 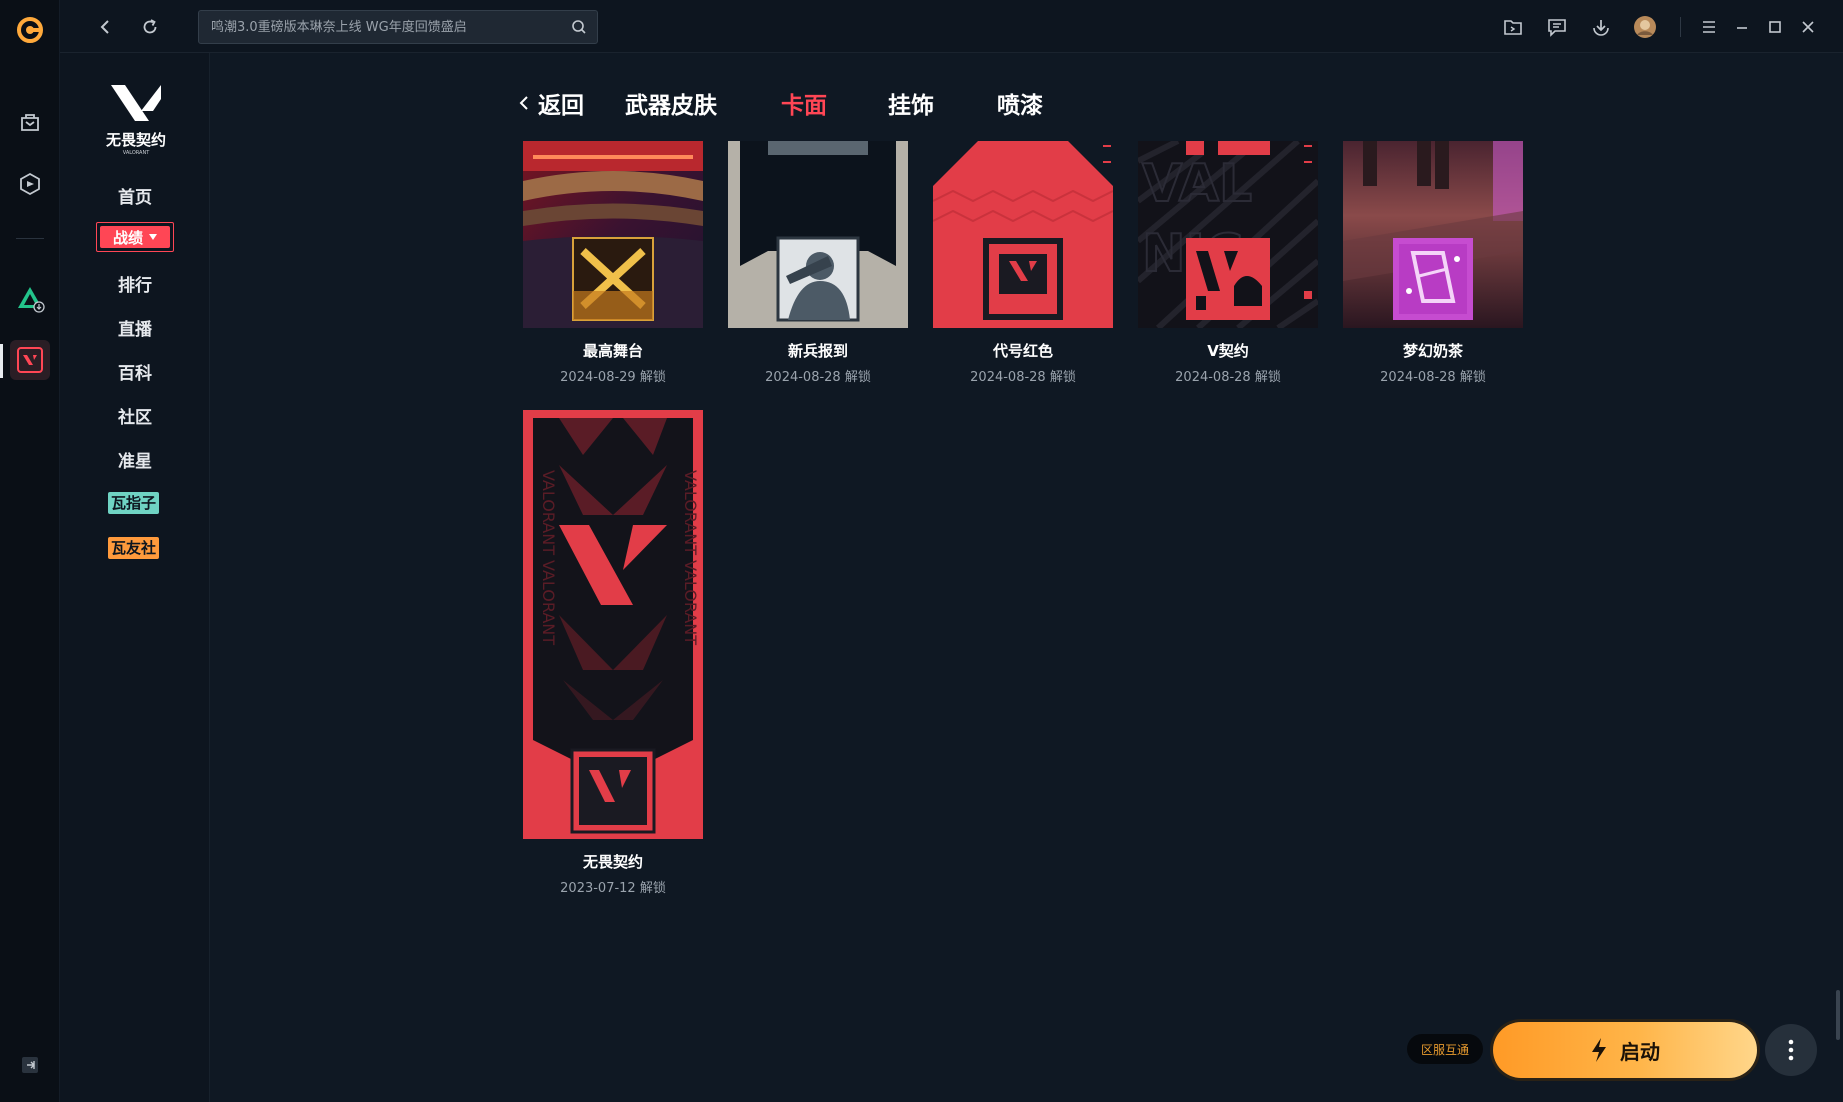 What do you see at coordinates (30, 30) in the screenshot?
I see `app-logo-icon` at bounding box center [30, 30].